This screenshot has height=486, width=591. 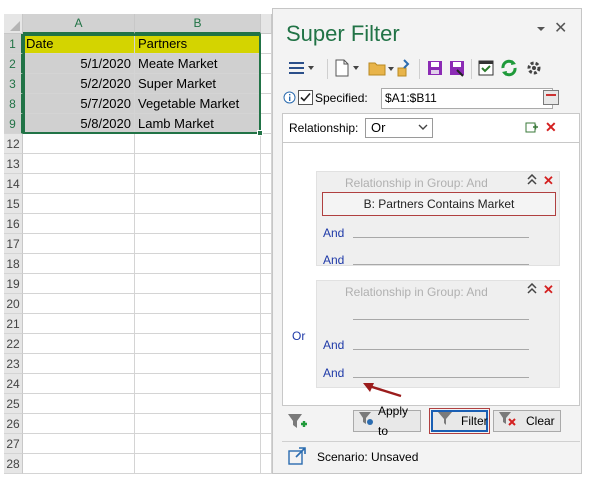 I want to click on open-link-icon, so click(x=297, y=457).